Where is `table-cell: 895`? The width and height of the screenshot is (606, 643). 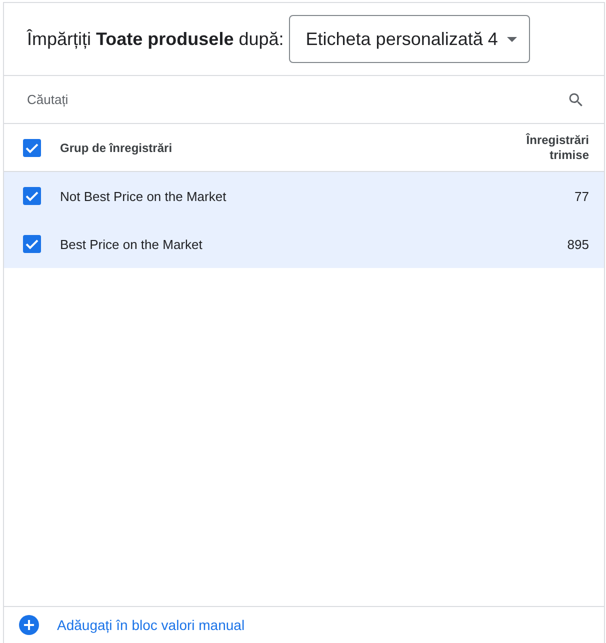 table-cell: 895 is located at coordinates (578, 244).